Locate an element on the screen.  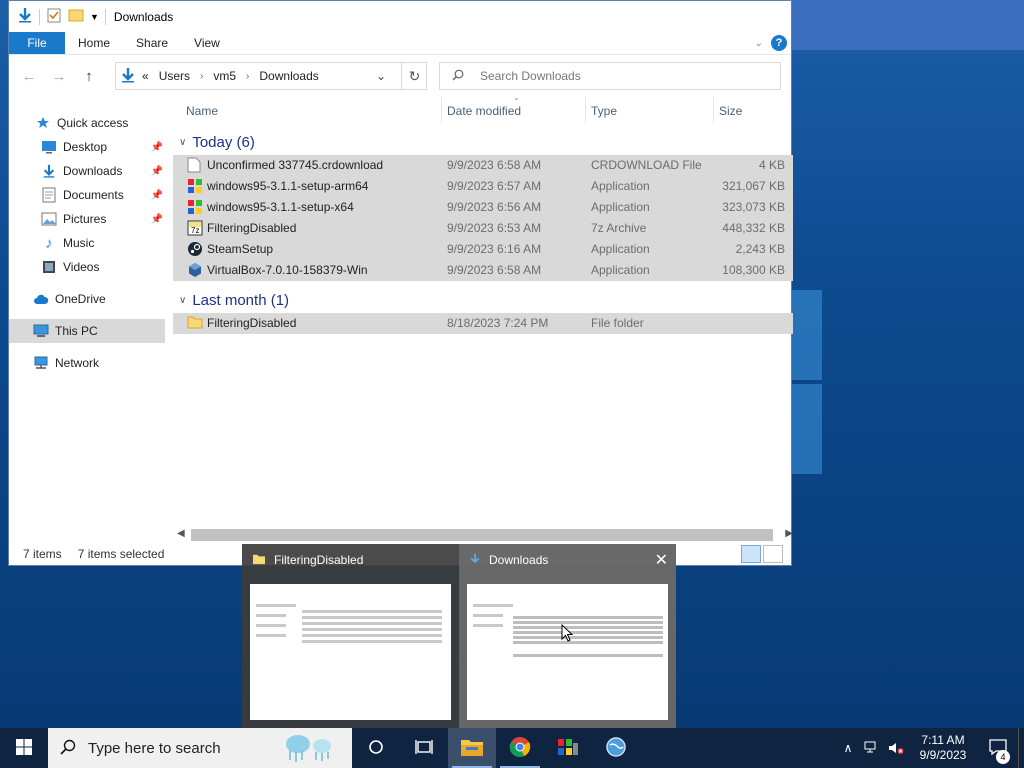
sidebar-item-network: Network is located at coordinates (87, 363).